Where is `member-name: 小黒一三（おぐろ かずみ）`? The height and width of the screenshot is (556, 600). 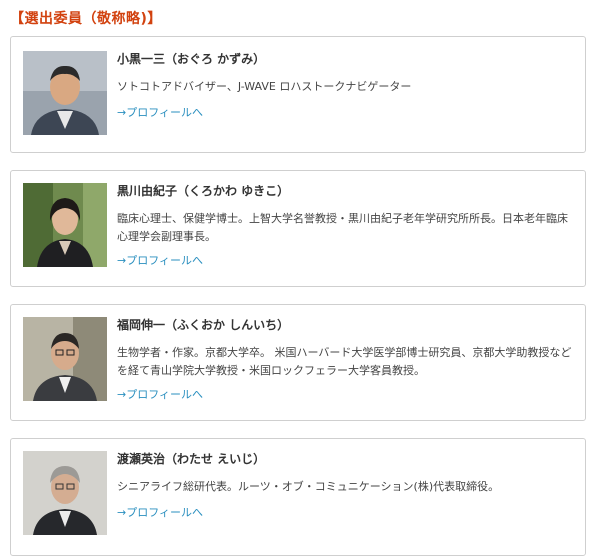 member-name: 小黒一三（おぐろ かずみ） is located at coordinates (191, 59).